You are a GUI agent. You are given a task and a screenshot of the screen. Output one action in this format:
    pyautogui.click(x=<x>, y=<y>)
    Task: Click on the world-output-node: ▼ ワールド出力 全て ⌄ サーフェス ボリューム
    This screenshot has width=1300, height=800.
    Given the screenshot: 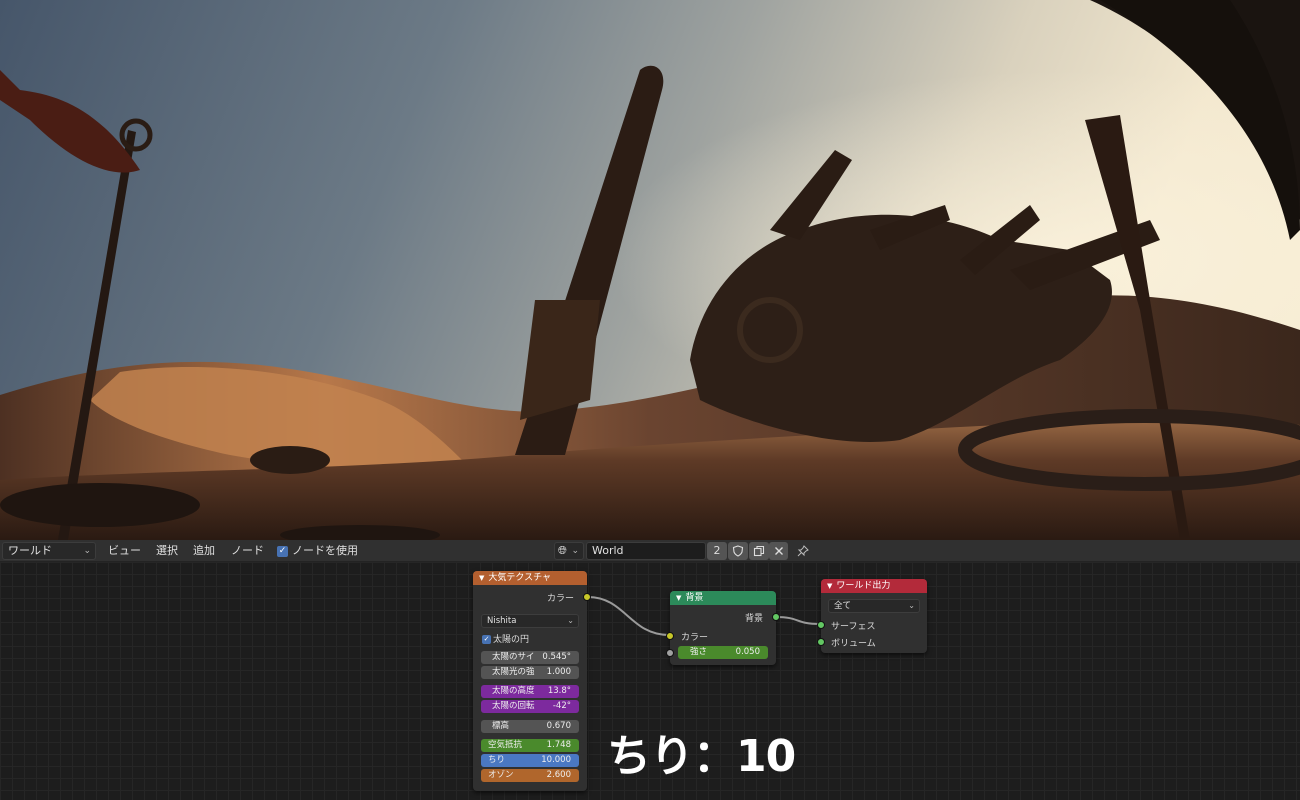 What is the action you would take?
    pyautogui.click(x=872, y=616)
    